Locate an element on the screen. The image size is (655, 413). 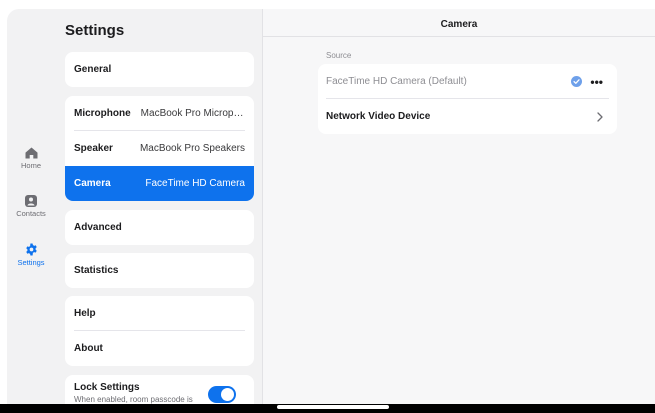
settings-item-value: FaceTime HD Camera is located at coordinates (195, 183).